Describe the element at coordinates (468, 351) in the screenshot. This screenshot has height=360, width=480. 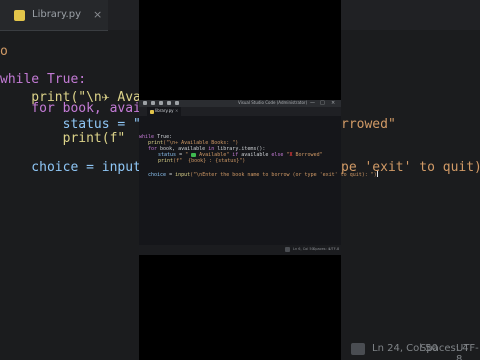
I see `bg-encoding: UTF-8` at that location.